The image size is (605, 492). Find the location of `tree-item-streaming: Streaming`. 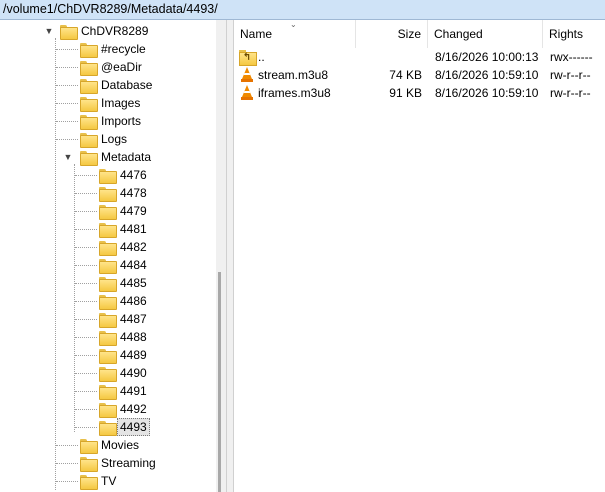

tree-item-streaming: Streaming is located at coordinates (119, 463).